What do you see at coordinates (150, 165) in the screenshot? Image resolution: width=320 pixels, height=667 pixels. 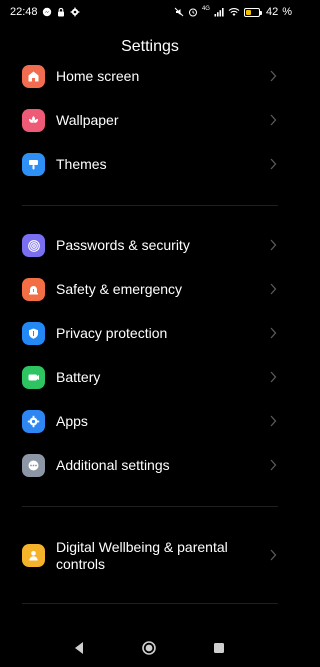 I see `settings-item-themes: Themes` at bounding box center [150, 165].